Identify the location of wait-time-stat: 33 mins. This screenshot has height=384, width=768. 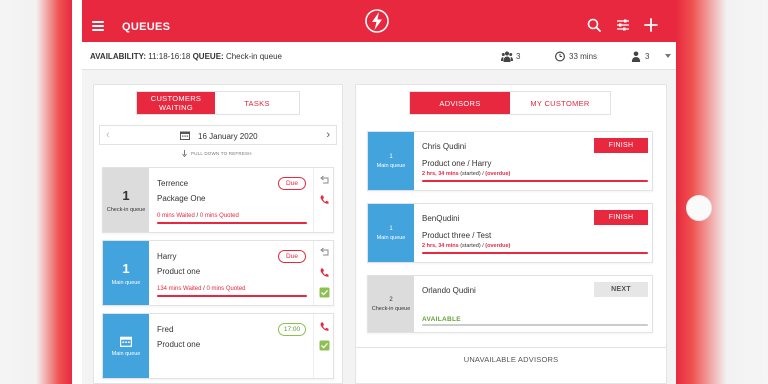
(575, 56).